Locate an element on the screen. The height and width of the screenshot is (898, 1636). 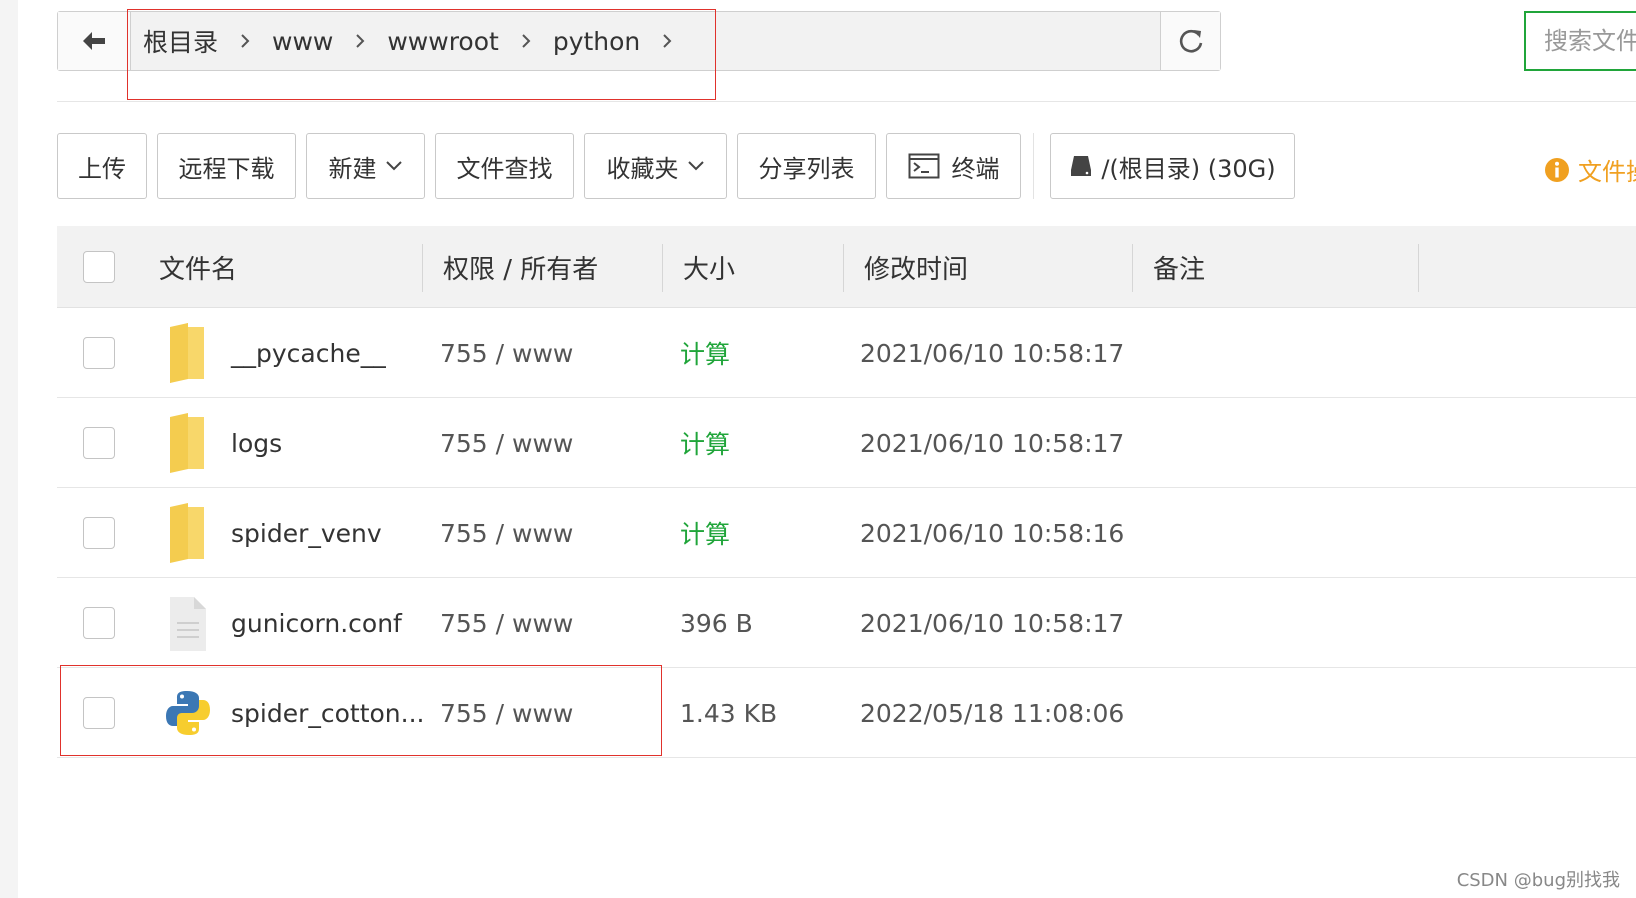
upload-button: 上传 is located at coordinates (102, 166).